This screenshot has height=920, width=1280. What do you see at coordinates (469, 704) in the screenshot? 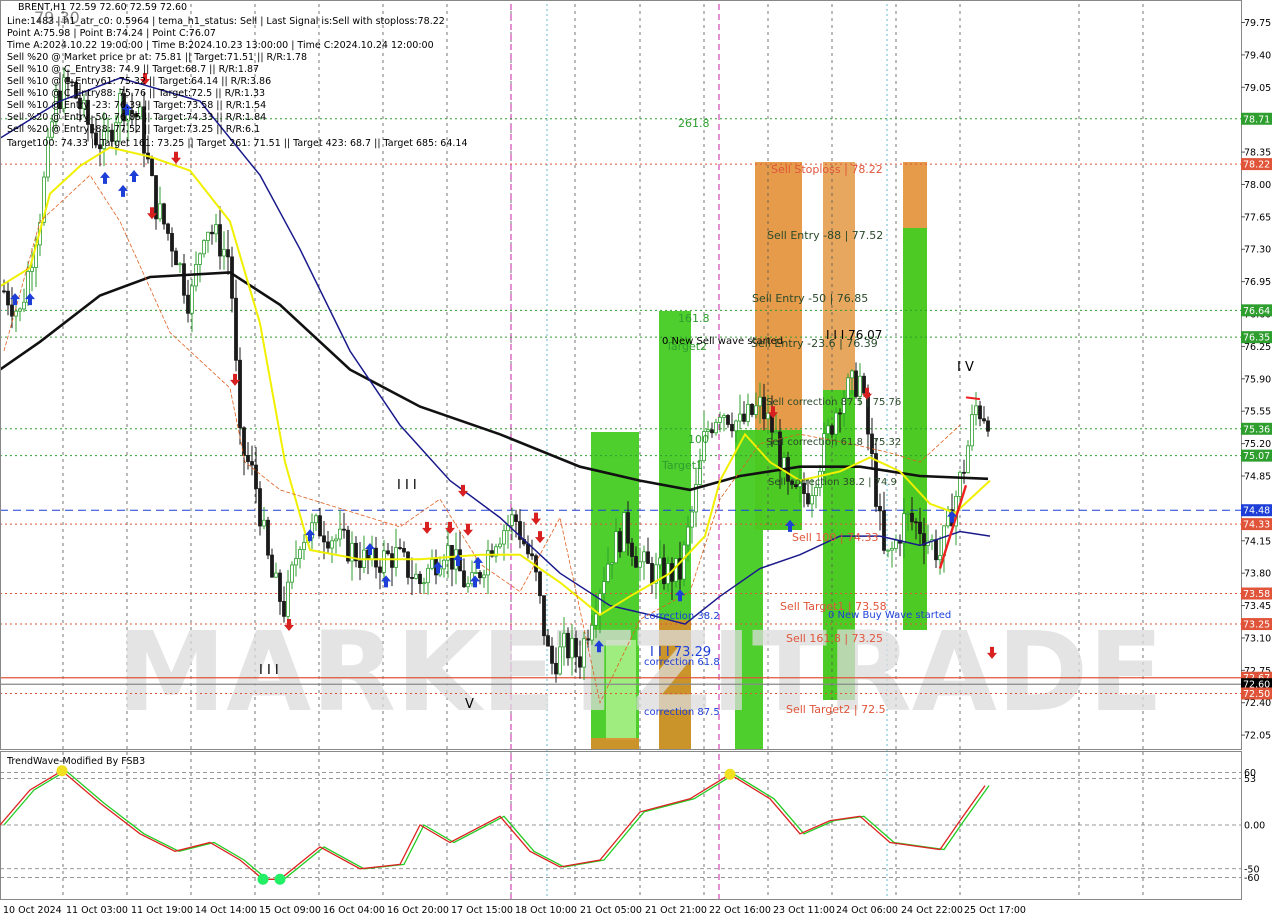
I see `chart-annotation: V` at bounding box center [469, 704].